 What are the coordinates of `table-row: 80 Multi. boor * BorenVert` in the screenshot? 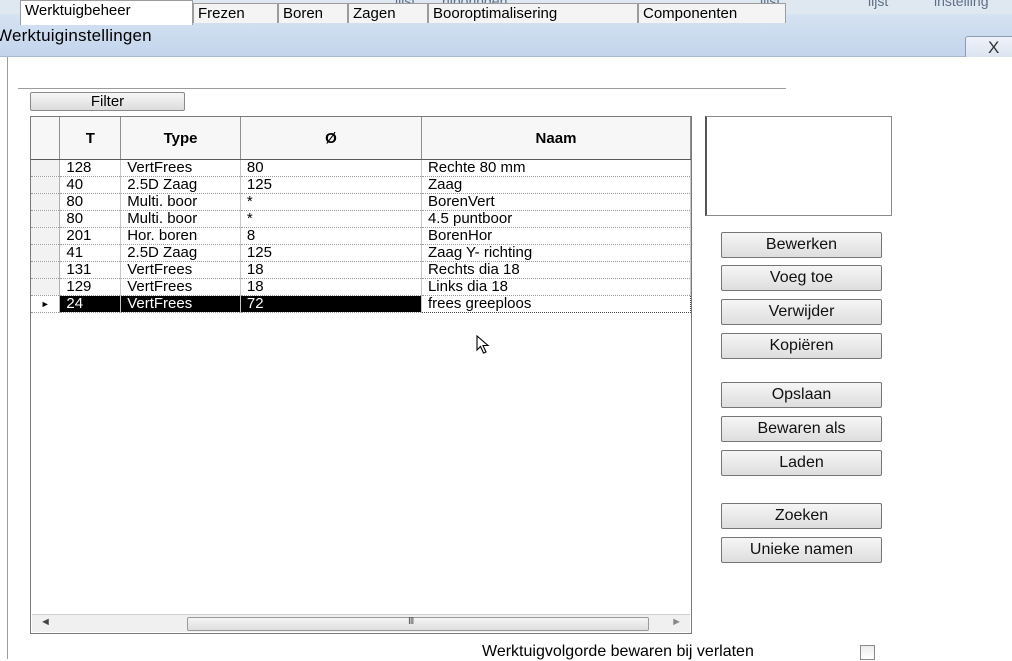 It's located at (361, 202).